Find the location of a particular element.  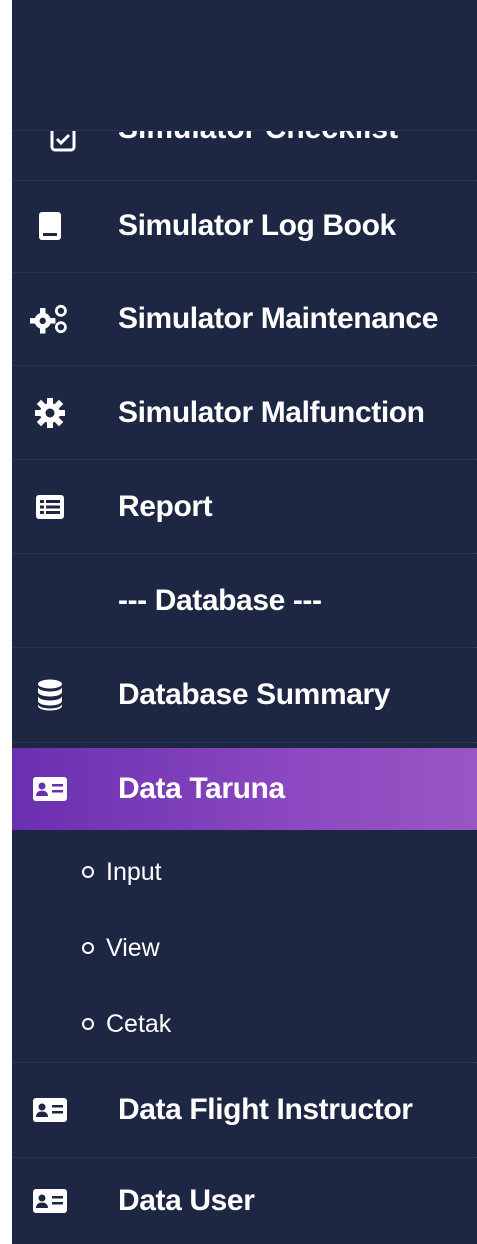

sidebar-item-label: Simulator Maintenance is located at coordinates (278, 318).